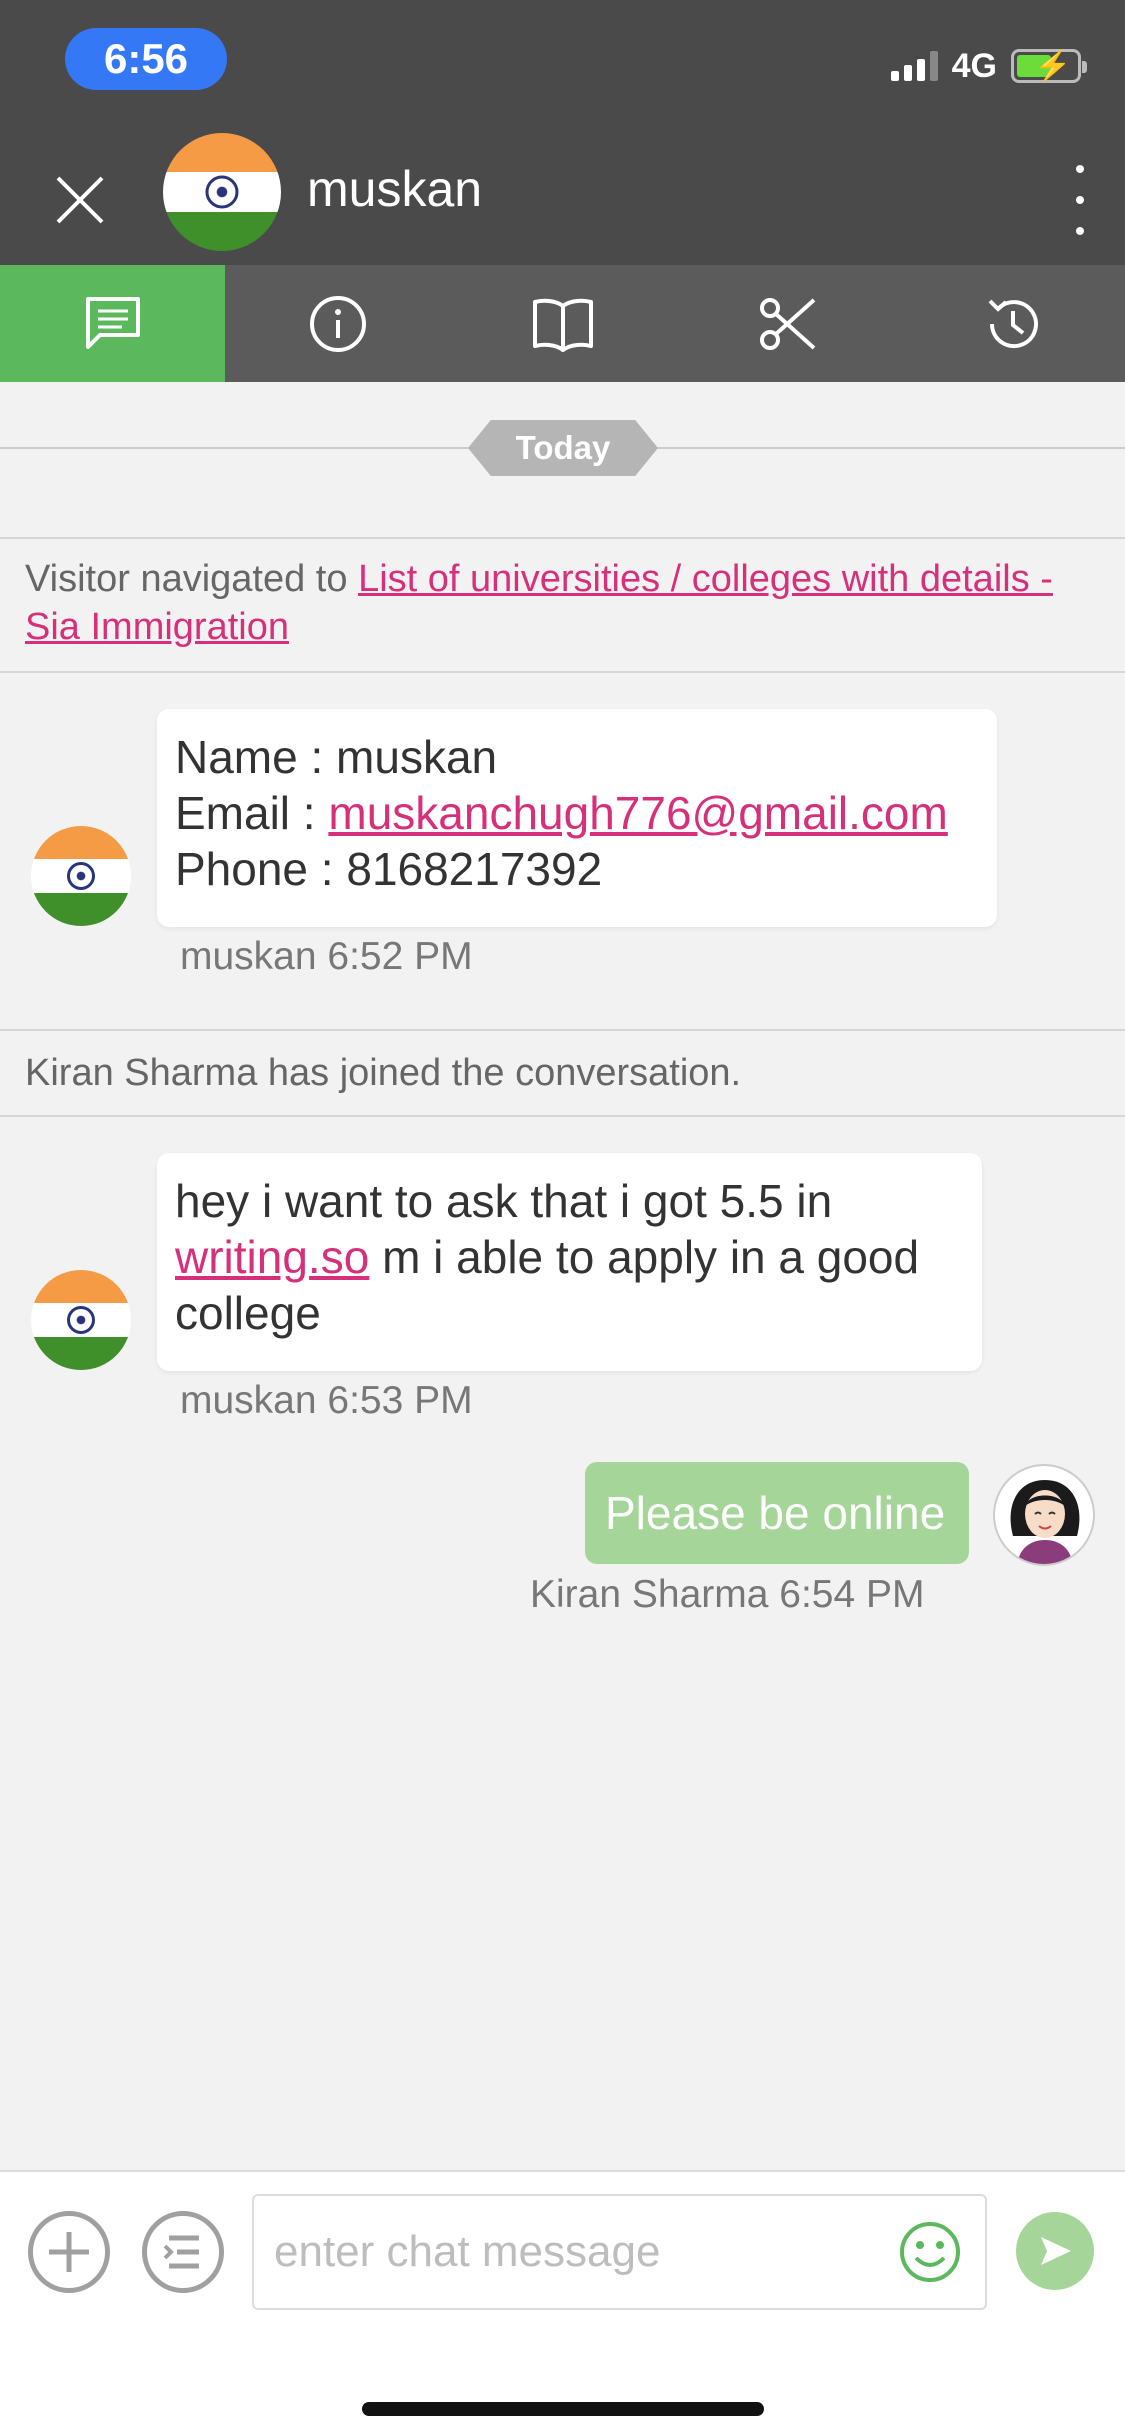 The image size is (1125, 2436). I want to click on add-attachment-button, so click(69, 2252).